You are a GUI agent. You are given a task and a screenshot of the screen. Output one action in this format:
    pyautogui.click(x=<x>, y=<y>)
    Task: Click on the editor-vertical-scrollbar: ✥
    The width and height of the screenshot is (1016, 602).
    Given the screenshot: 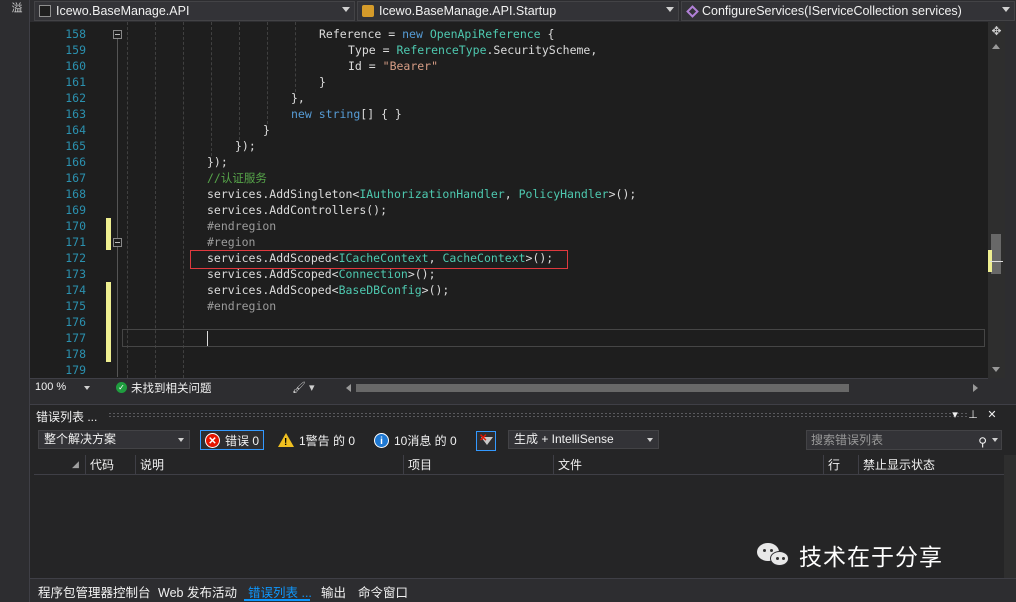 What is the action you would take?
    pyautogui.click(x=996, y=200)
    